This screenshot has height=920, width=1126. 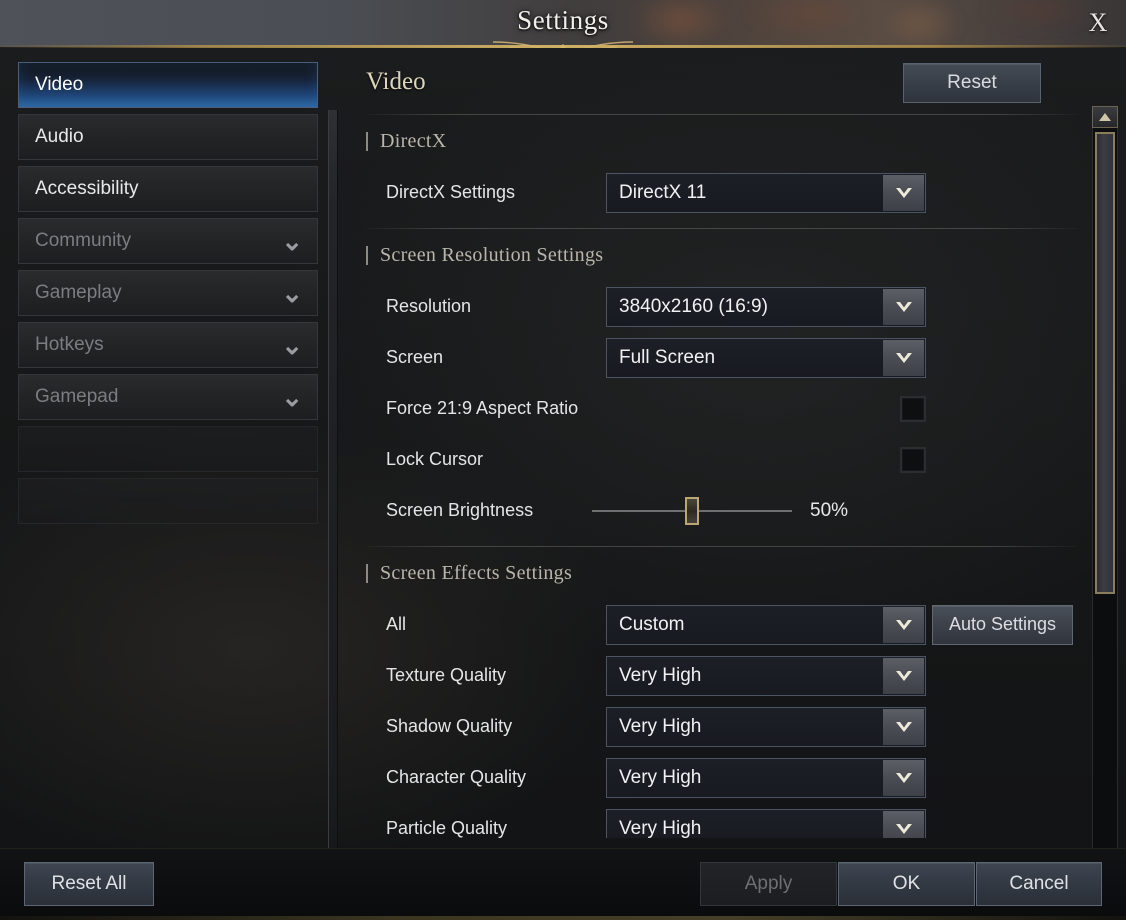 I want to click on settings-row: Screen Full Screen, so click(x=722, y=357).